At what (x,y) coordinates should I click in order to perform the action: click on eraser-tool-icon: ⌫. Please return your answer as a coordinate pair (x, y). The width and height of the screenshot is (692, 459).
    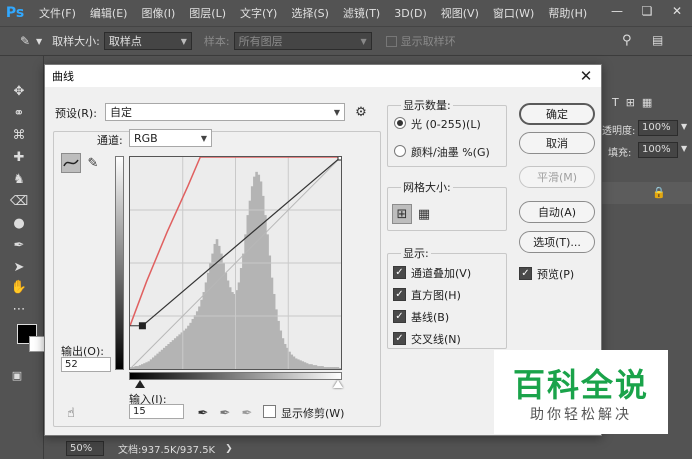
    Looking at the image, I should click on (19, 201).